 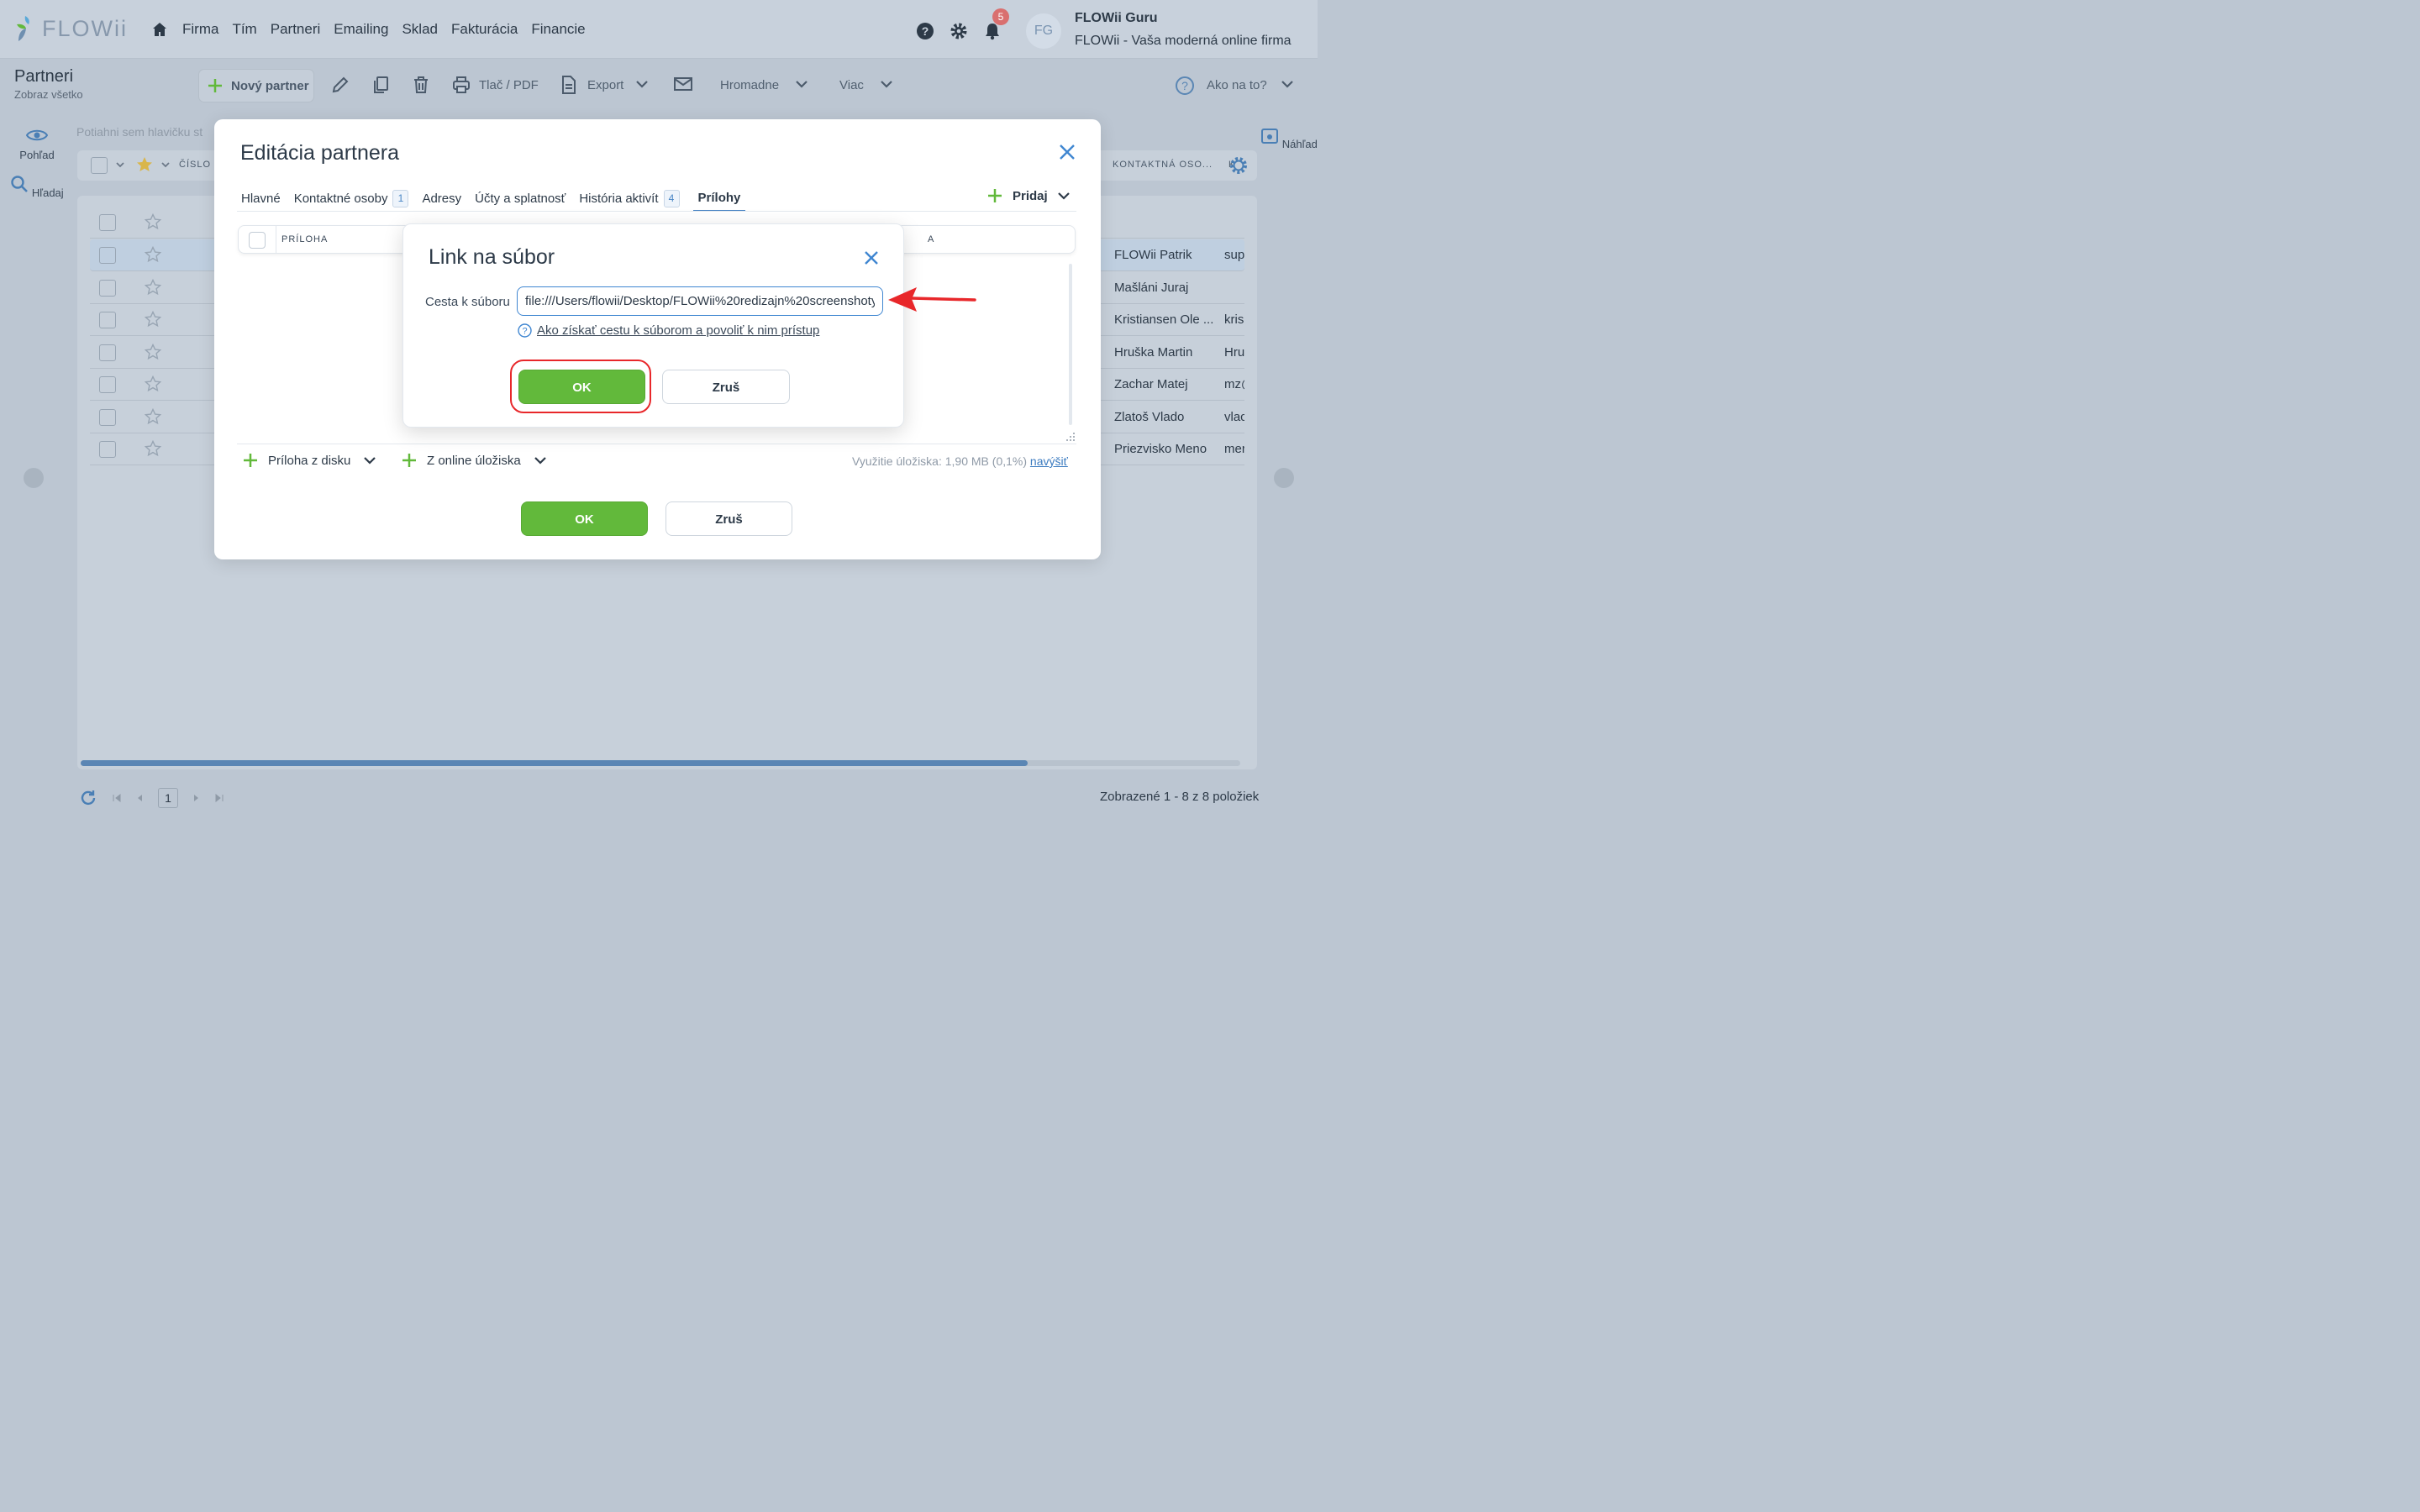 What do you see at coordinates (159, 29) in the screenshot?
I see `home-icon` at bounding box center [159, 29].